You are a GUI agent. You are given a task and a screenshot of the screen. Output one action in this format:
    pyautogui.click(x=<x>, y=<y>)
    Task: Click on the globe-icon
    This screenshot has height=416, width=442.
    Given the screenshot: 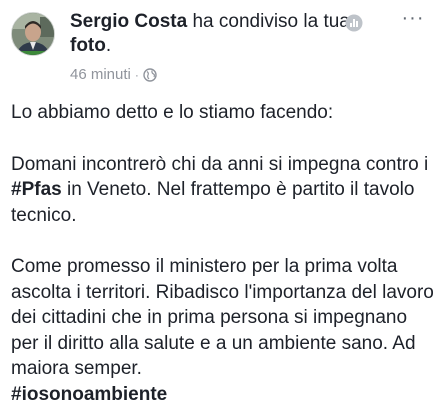 What is the action you would take?
    pyautogui.click(x=150, y=74)
    